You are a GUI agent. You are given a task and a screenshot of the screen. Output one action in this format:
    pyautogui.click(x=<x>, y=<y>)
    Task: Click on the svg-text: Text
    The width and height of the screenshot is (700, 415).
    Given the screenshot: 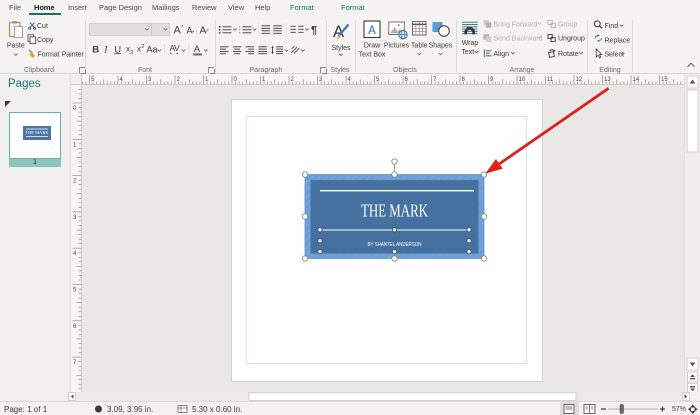 What is the action you would take?
    pyautogui.click(x=467, y=52)
    